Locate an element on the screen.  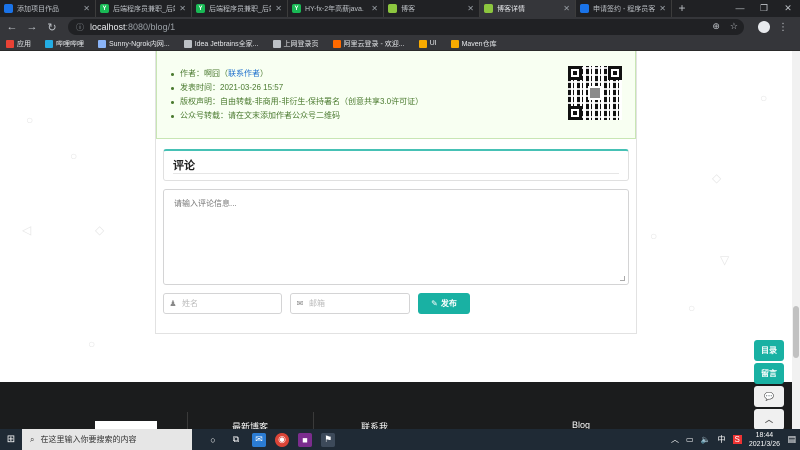
volume-icon: 🔈 is located at coordinates (706, 439).